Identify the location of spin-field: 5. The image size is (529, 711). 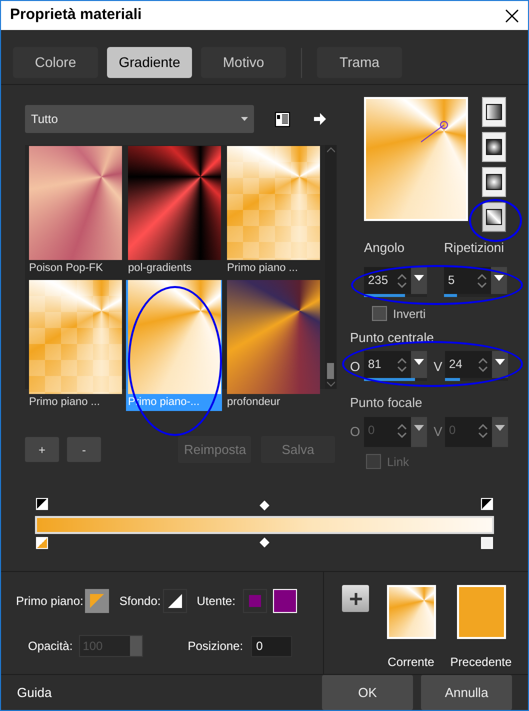
(475, 281).